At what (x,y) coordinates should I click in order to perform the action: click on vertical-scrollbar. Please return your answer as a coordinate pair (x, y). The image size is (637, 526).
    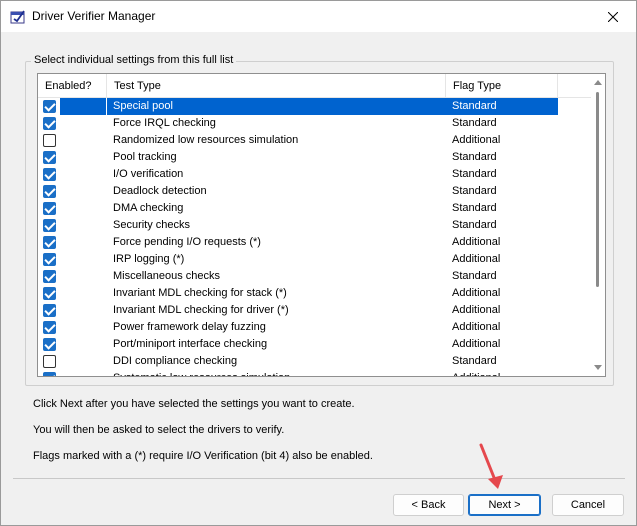
    Looking at the image, I should click on (598, 225).